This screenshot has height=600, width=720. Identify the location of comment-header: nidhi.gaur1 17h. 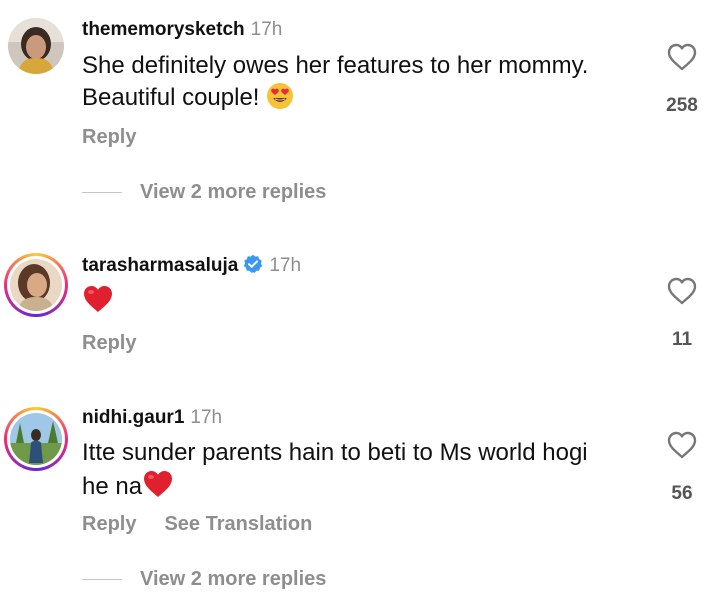
(152, 418).